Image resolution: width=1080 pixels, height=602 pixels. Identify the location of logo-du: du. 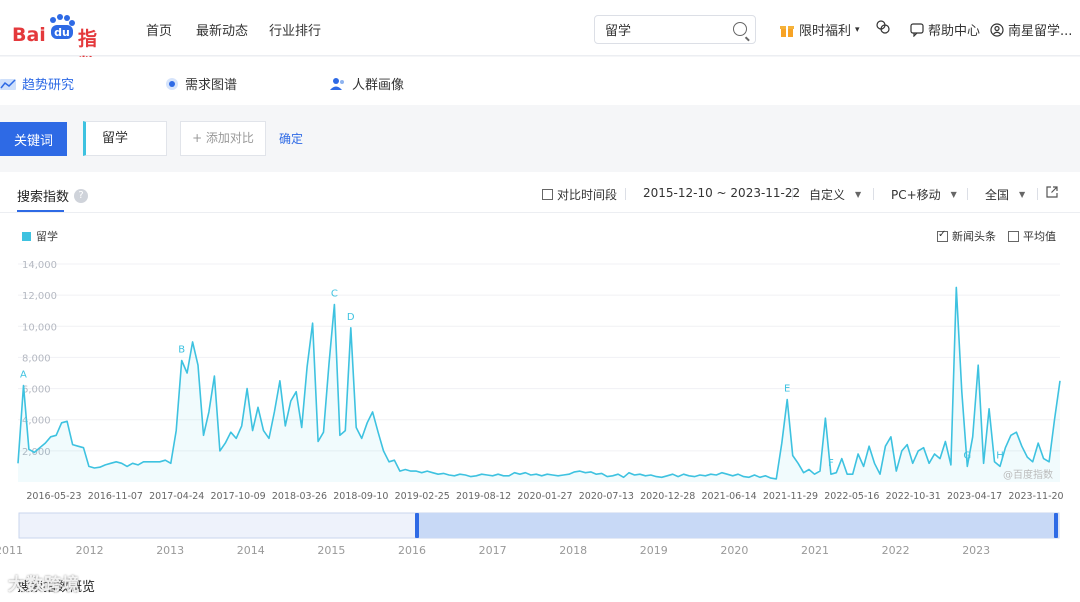
(62, 32).